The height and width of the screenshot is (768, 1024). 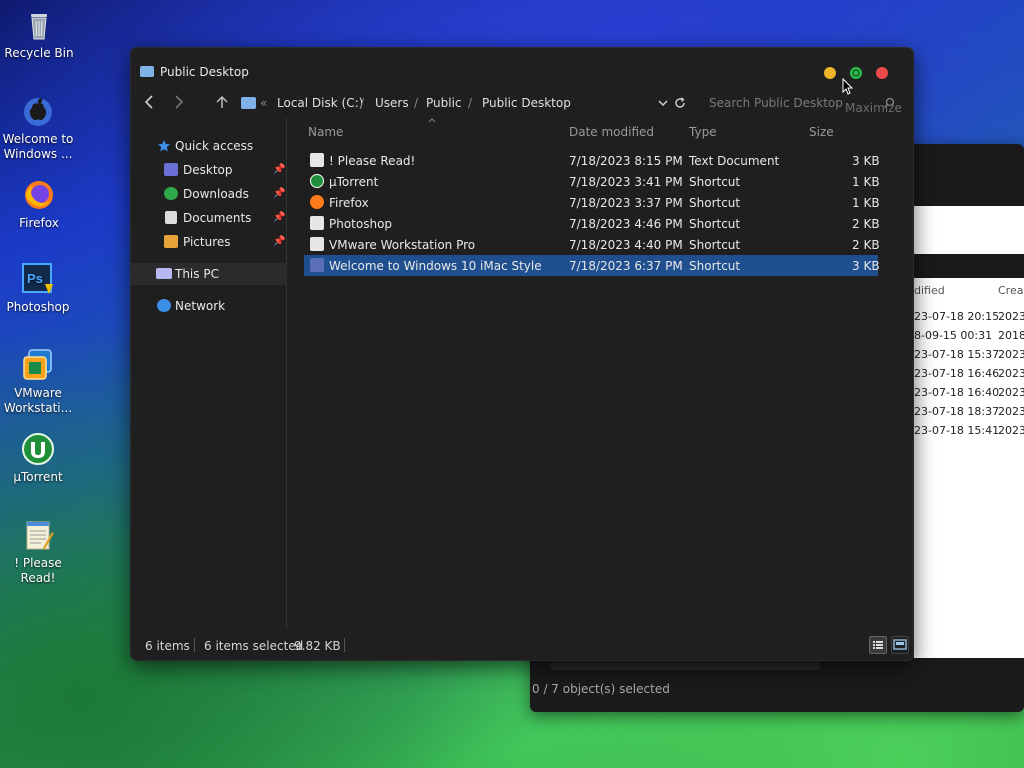 What do you see at coordinates (526, 103) in the screenshot?
I see `breadcrumb-public-desktop: Public Desktop` at bounding box center [526, 103].